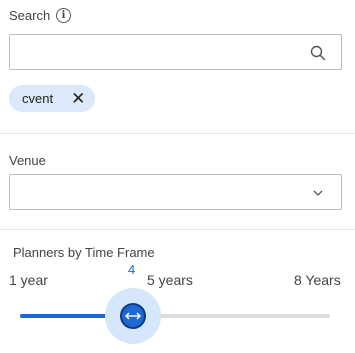 The height and width of the screenshot is (353, 355). I want to click on info-icon: i, so click(63, 15).